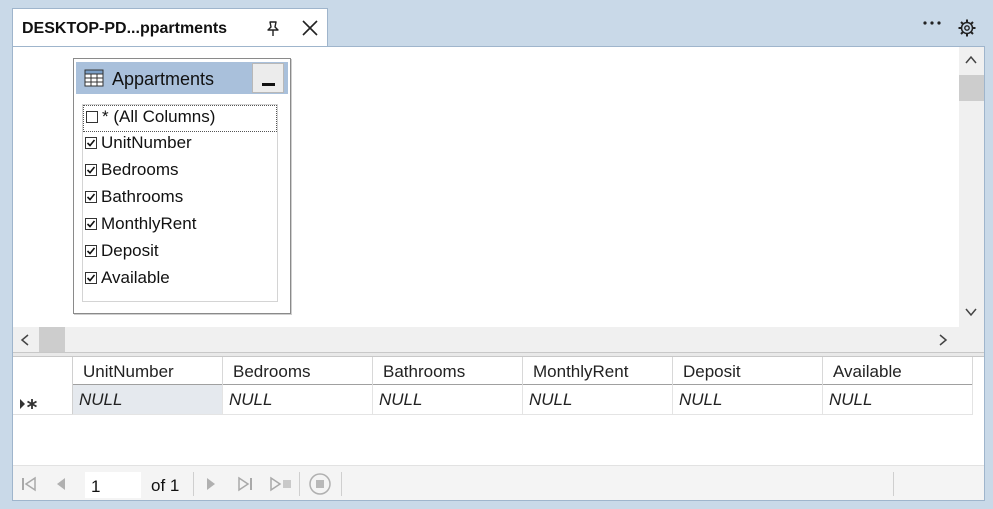 This screenshot has width=993, height=509. I want to click on column-label: * (All Columns), so click(159, 116).